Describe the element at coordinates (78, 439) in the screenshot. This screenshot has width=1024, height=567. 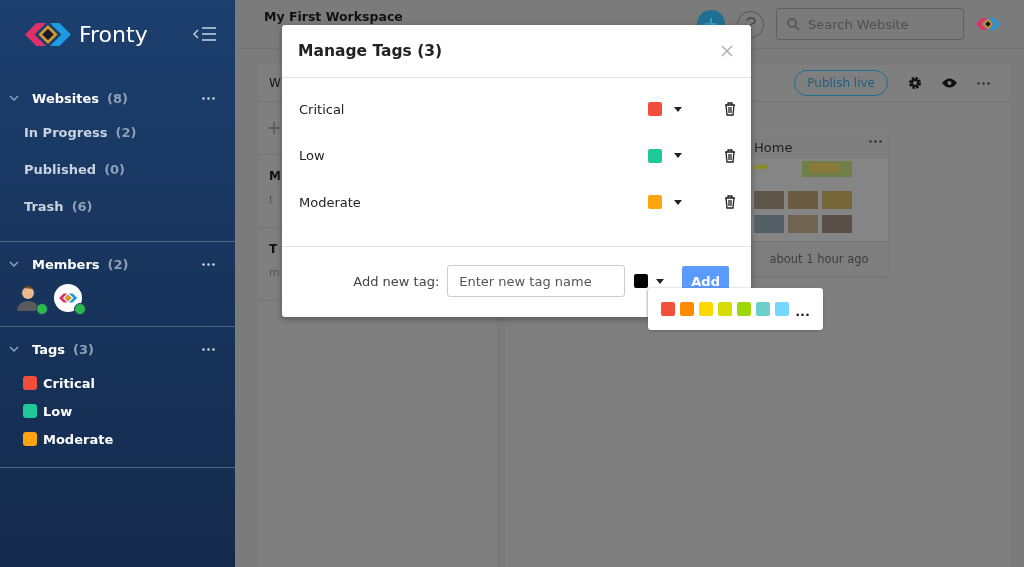
I see `tag-item: Moderate` at that location.